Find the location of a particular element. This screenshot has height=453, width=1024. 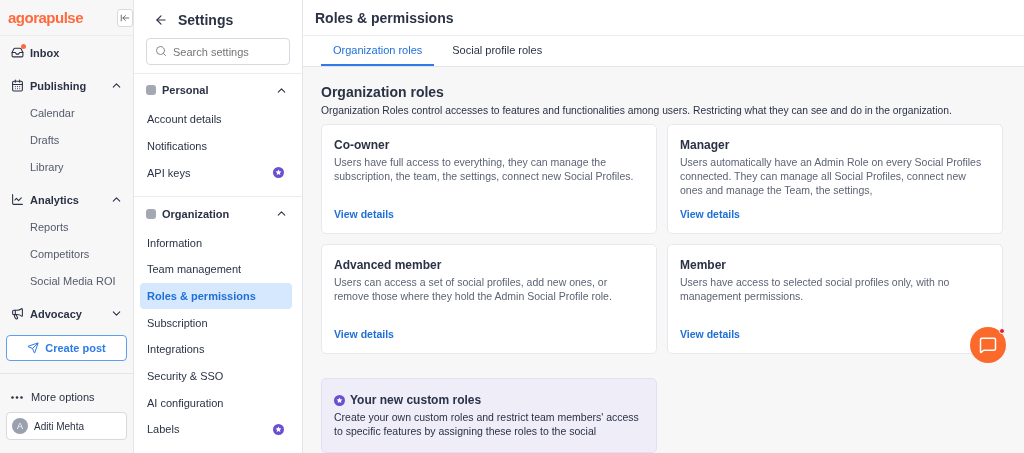

role-description: Users have access to selected social profiles only, with no management permissions. is located at coordinates (815, 289).